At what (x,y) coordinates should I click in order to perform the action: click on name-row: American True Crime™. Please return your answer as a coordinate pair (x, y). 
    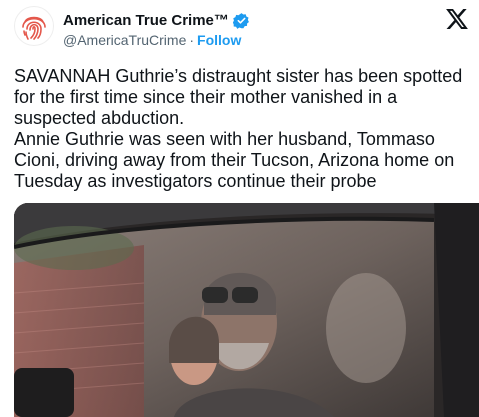
    Looking at the image, I should click on (156, 20).